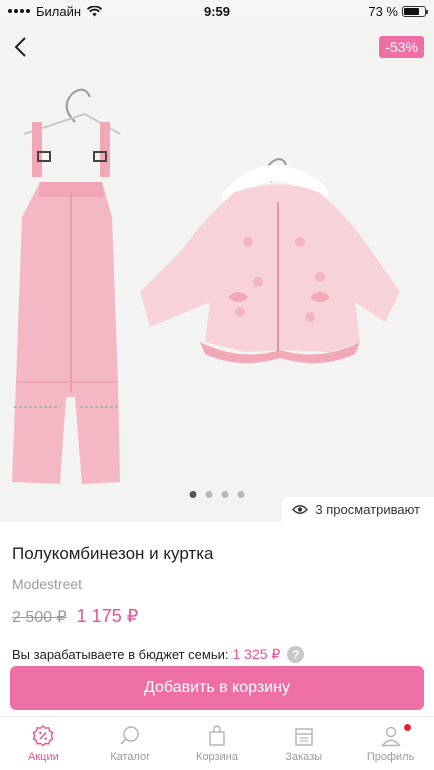 Image resolution: width=434 pixels, height=770 pixels. I want to click on viewers-label: 3 просматривают, so click(367, 509).